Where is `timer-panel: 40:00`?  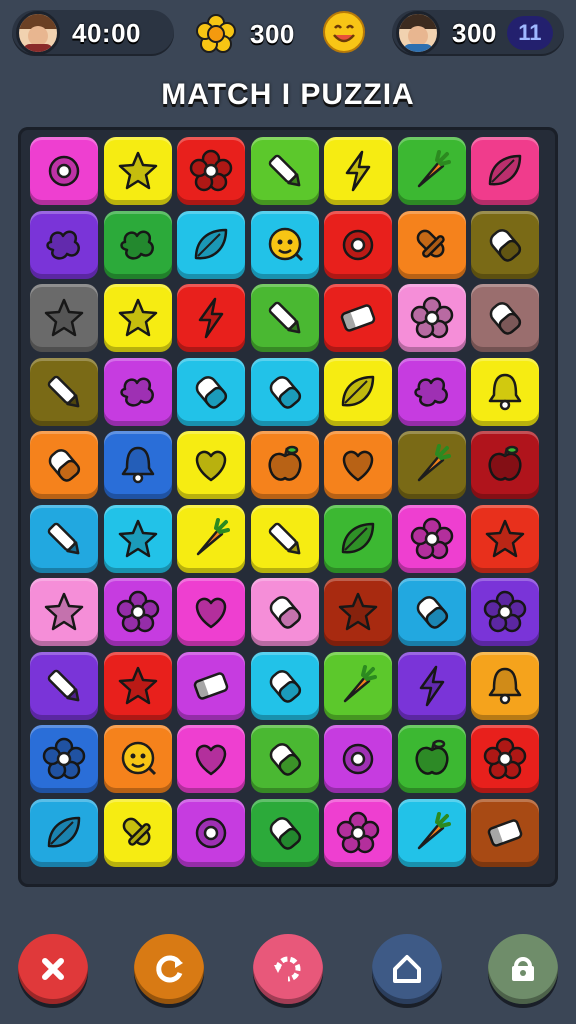 timer-panel: 40:00 is located at coordinates (93, 33).